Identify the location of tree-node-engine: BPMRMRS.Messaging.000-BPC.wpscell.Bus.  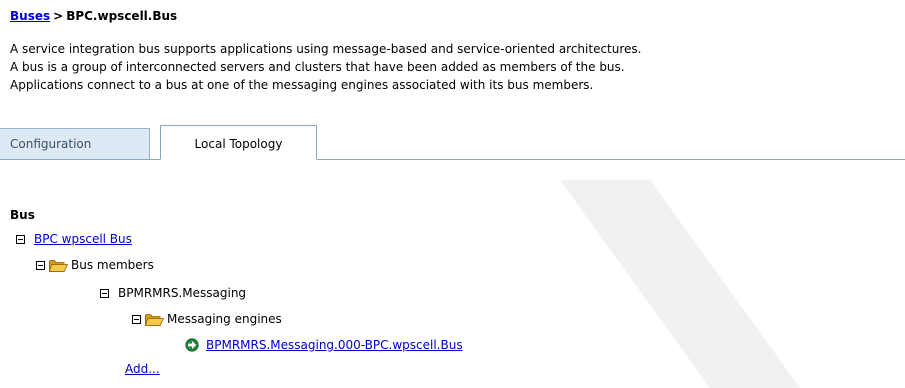
(324, 345).